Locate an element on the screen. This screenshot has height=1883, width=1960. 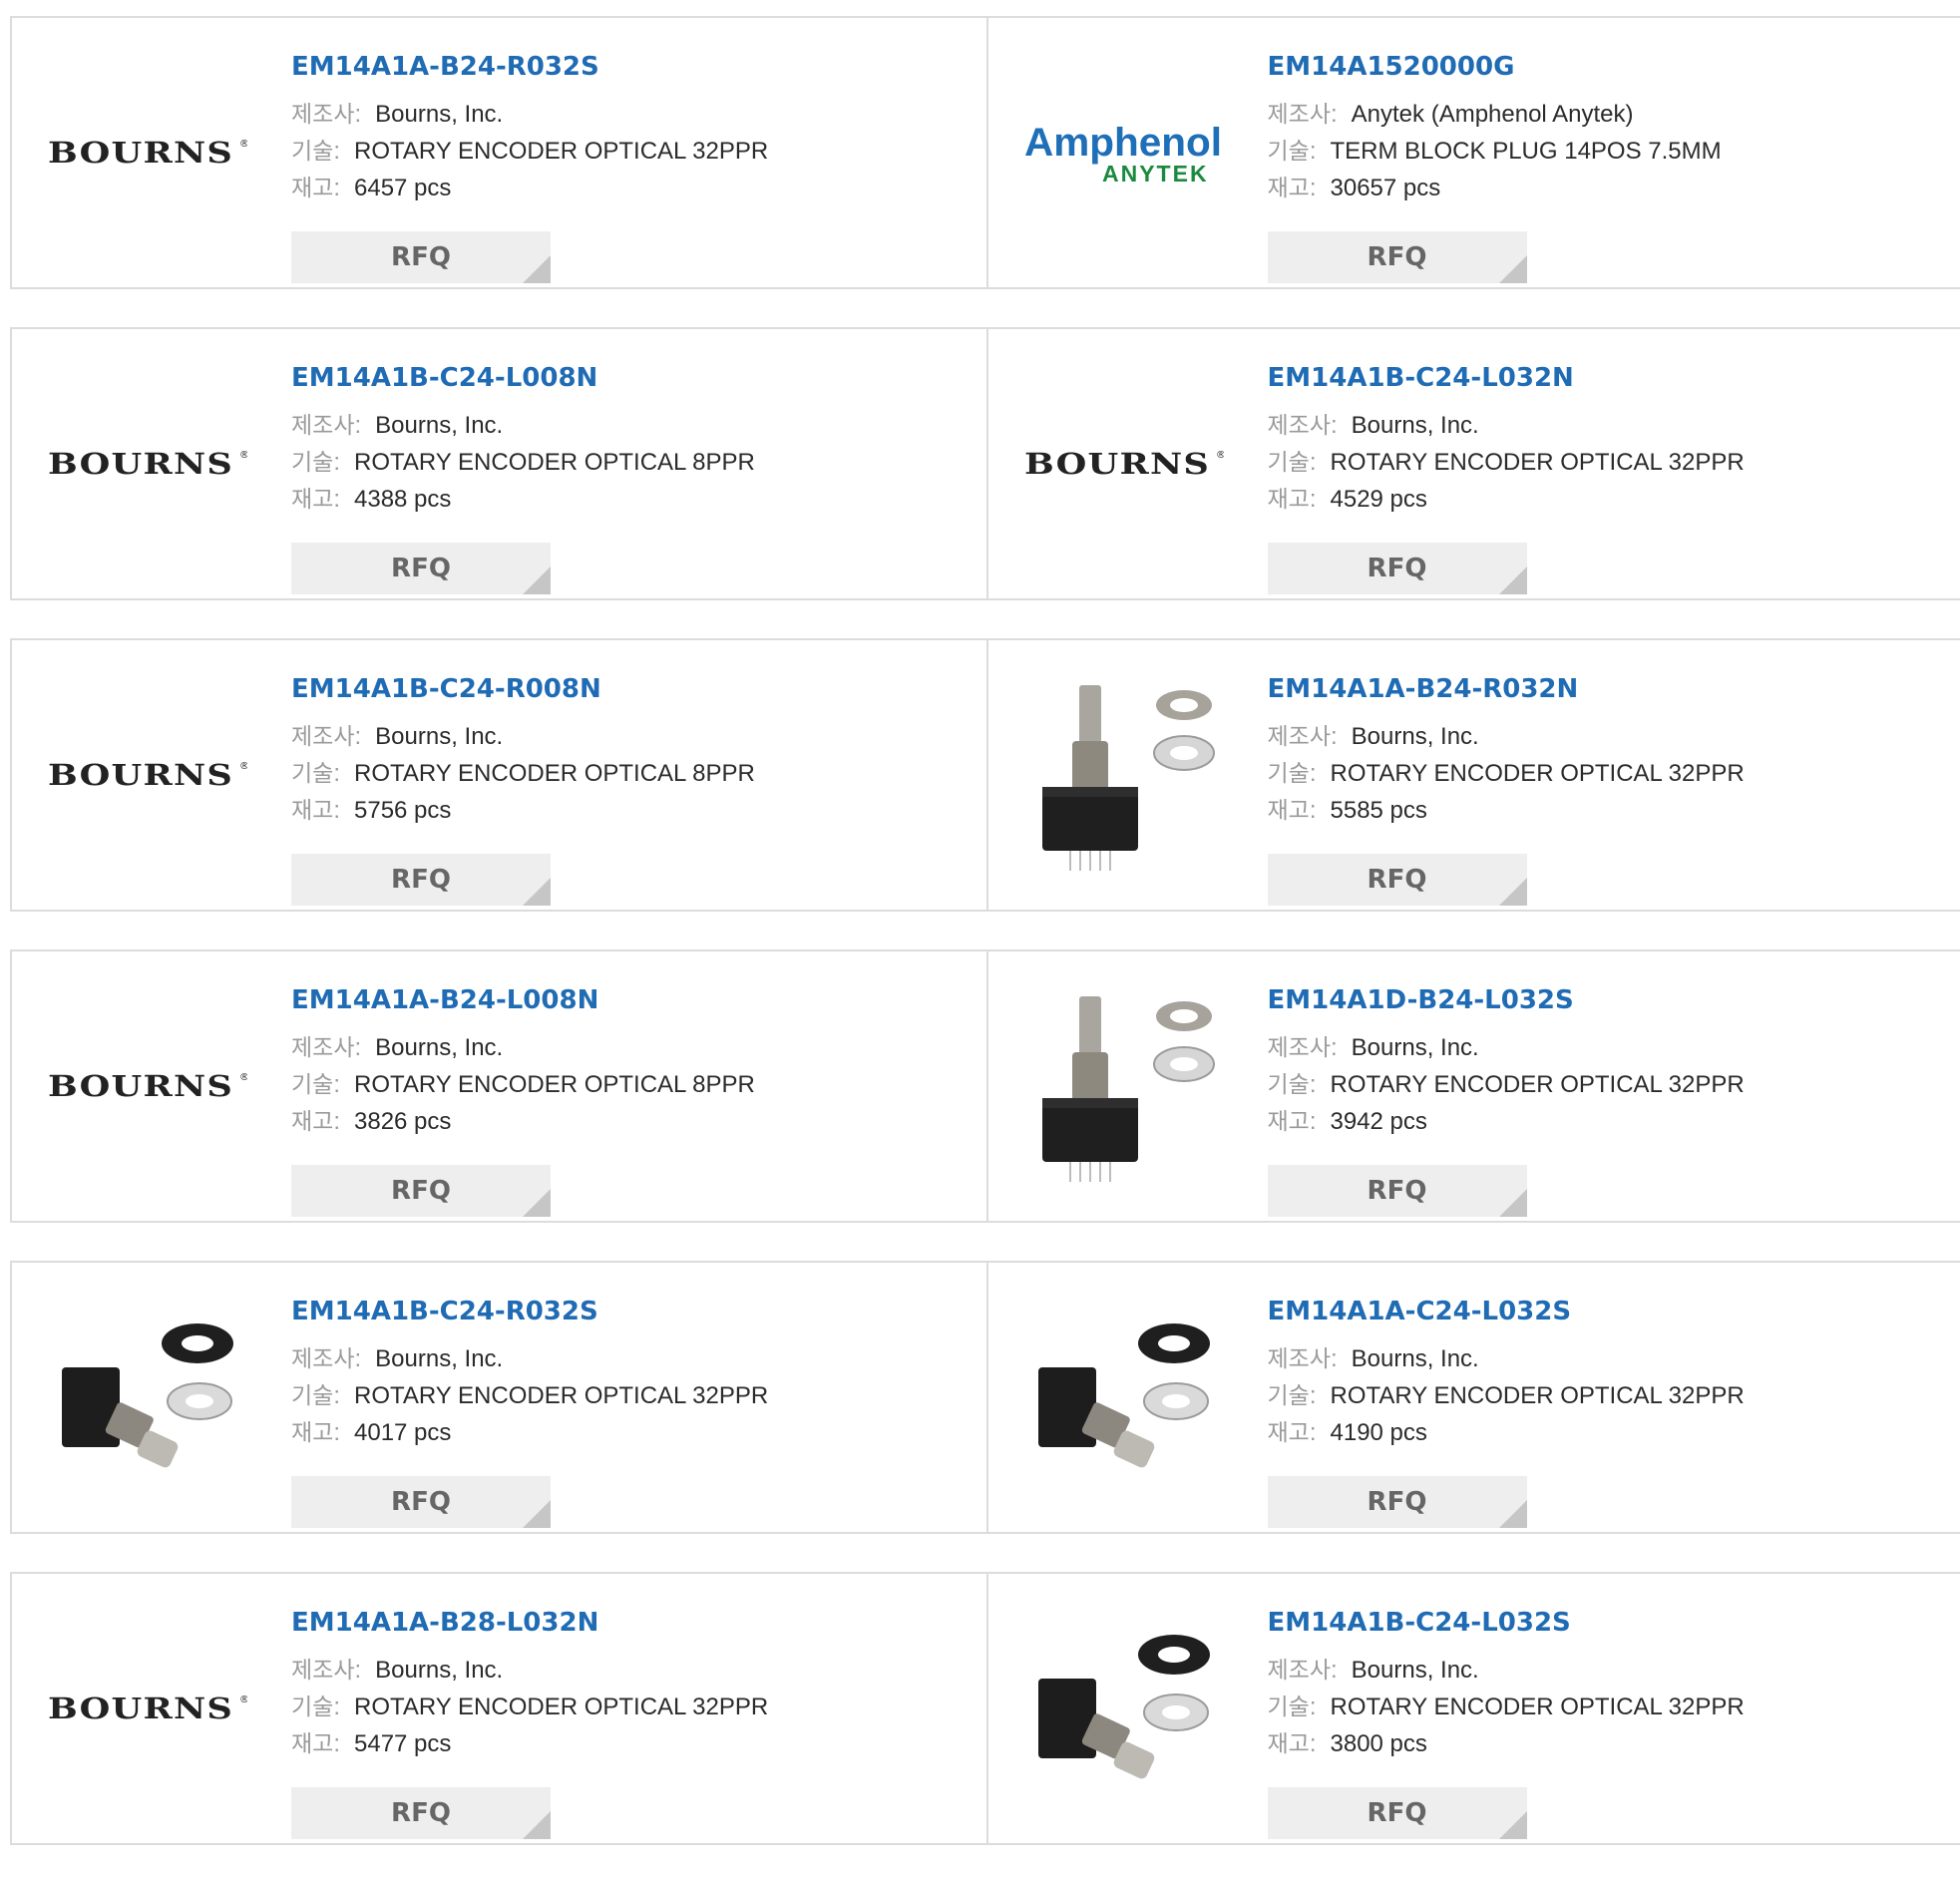
part-number-link: EM14A1B-C24-L032S is located at coordinates (1507, 1624).